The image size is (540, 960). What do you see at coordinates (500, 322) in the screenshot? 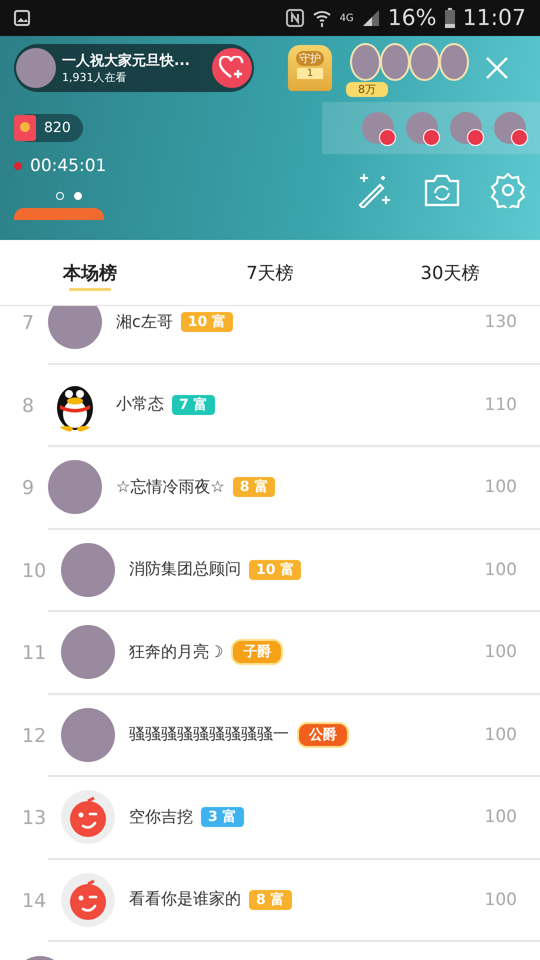
I see `contribution-score: 130` at bounding box center [500, 322].